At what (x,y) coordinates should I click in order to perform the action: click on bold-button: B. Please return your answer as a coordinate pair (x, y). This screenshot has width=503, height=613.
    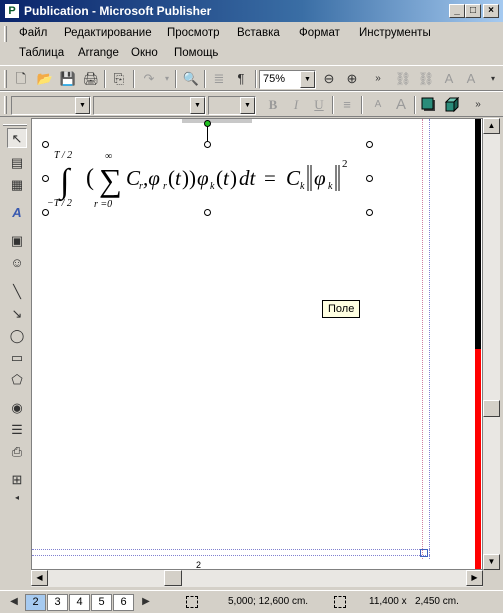
    Looking at the image, I should click on (273, 105).